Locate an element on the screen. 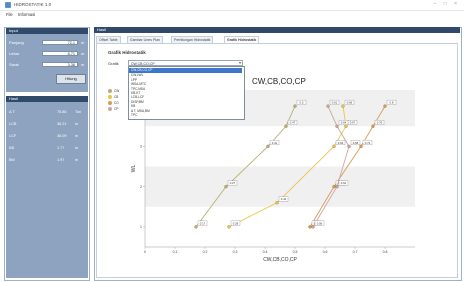 Image resolution: width=464 pixels, height=282 pixels. dropdown-option: CW,CB,CO,CP is located at coordinates (185, 70).